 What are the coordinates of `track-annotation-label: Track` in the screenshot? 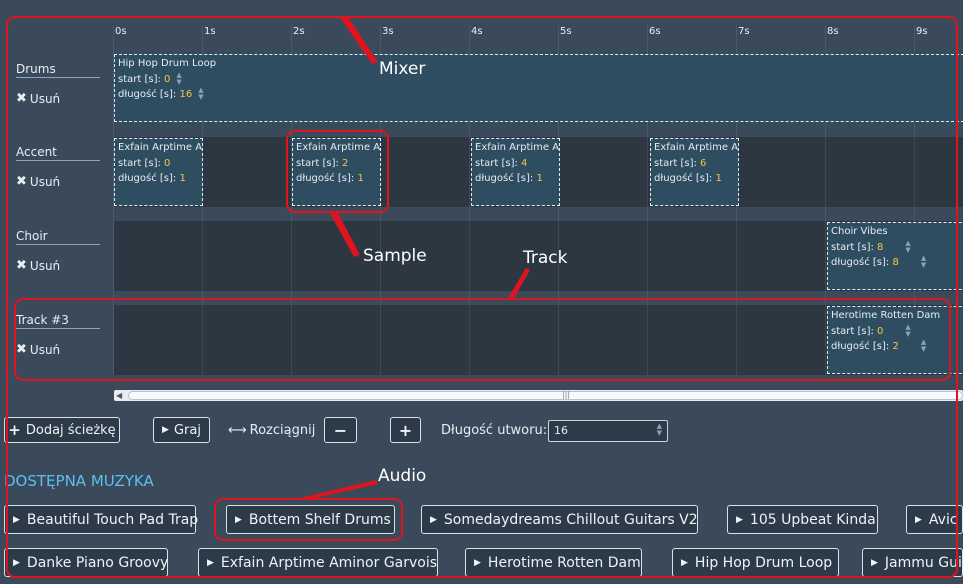 It's located at (545, 258).